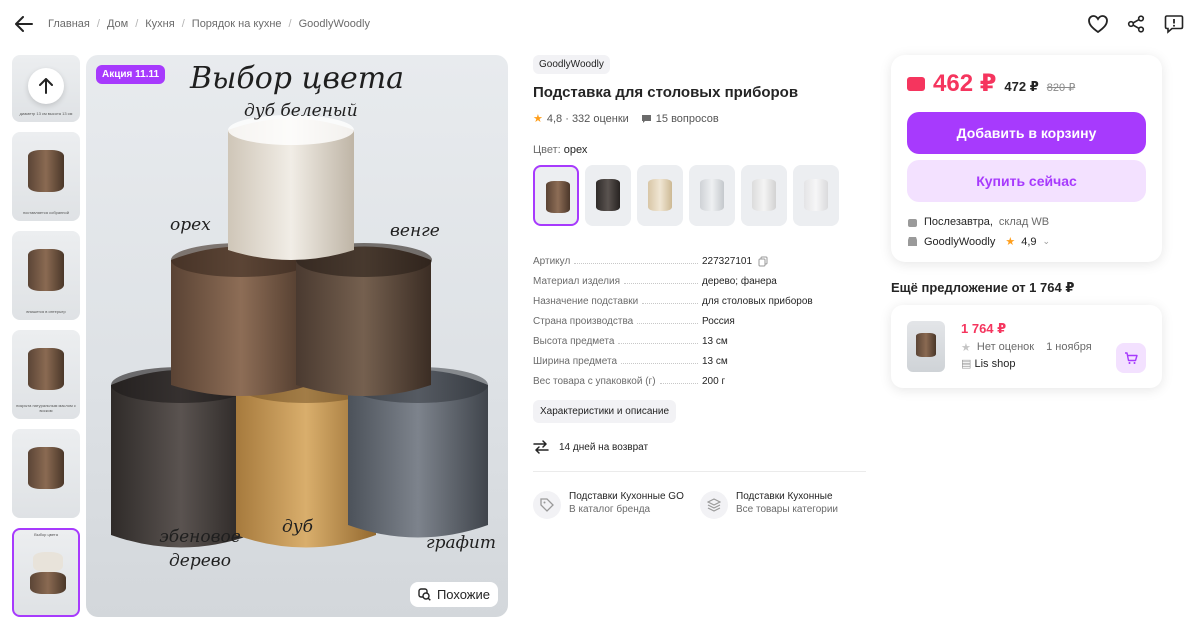  Describe the element at coordinates (712, 195) in the screenshot. I see `color-swatch-graphite` at that location.